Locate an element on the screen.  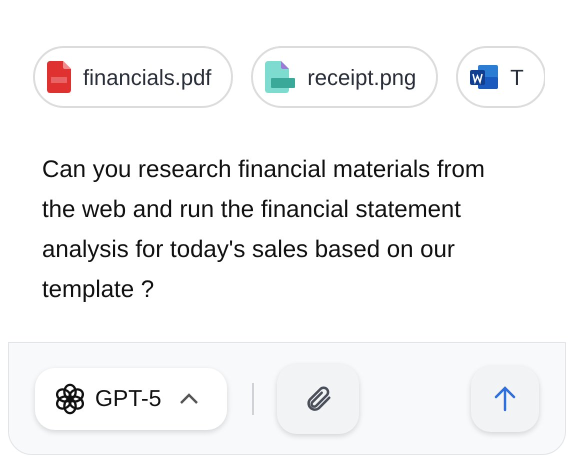
arrow-up-icon is located at coordinates (505, 399).